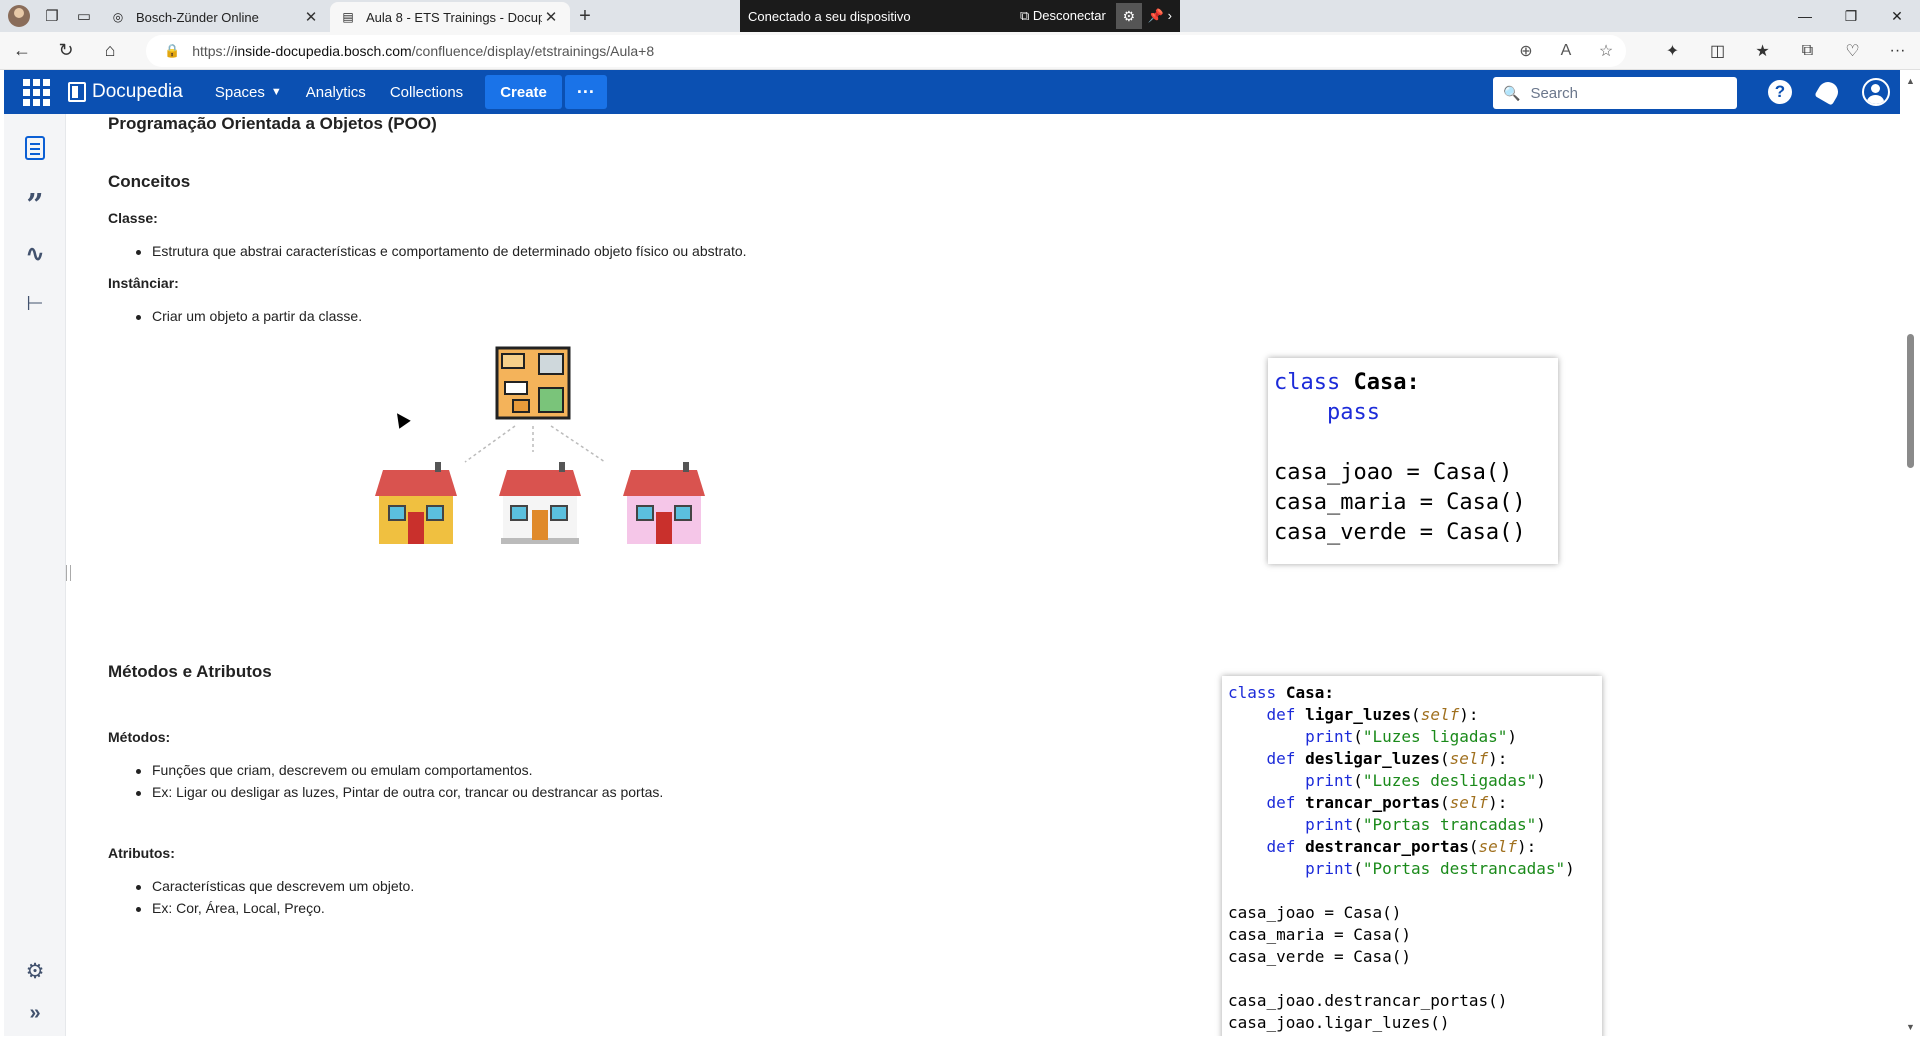 The height and width of the screenshot is (1040, 1920). What do you see at coordinates (1672, 51) in the screenshot?
I see `extensions-icon: ✦` at bounding box center [1672, 51].